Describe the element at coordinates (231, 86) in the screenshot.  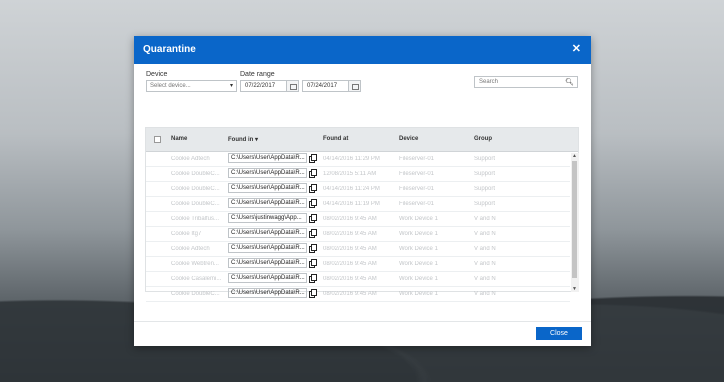
I see `chevron-down-icon: ▾` at that location.